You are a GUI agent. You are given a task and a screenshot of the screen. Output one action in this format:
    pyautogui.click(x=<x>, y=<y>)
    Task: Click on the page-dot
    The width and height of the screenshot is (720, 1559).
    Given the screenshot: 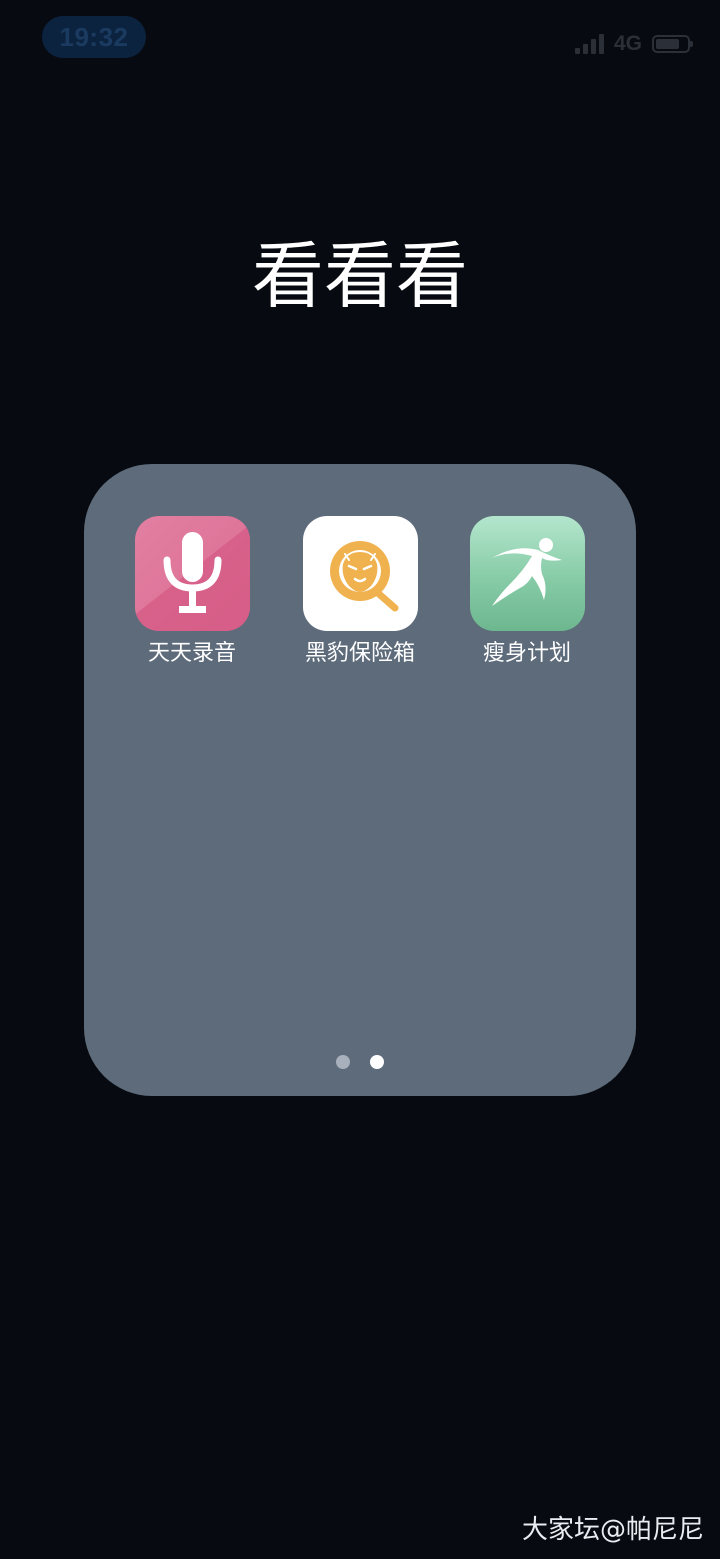 What is the action you would take?
    pyautogui.click(x=343, y=1062)
    